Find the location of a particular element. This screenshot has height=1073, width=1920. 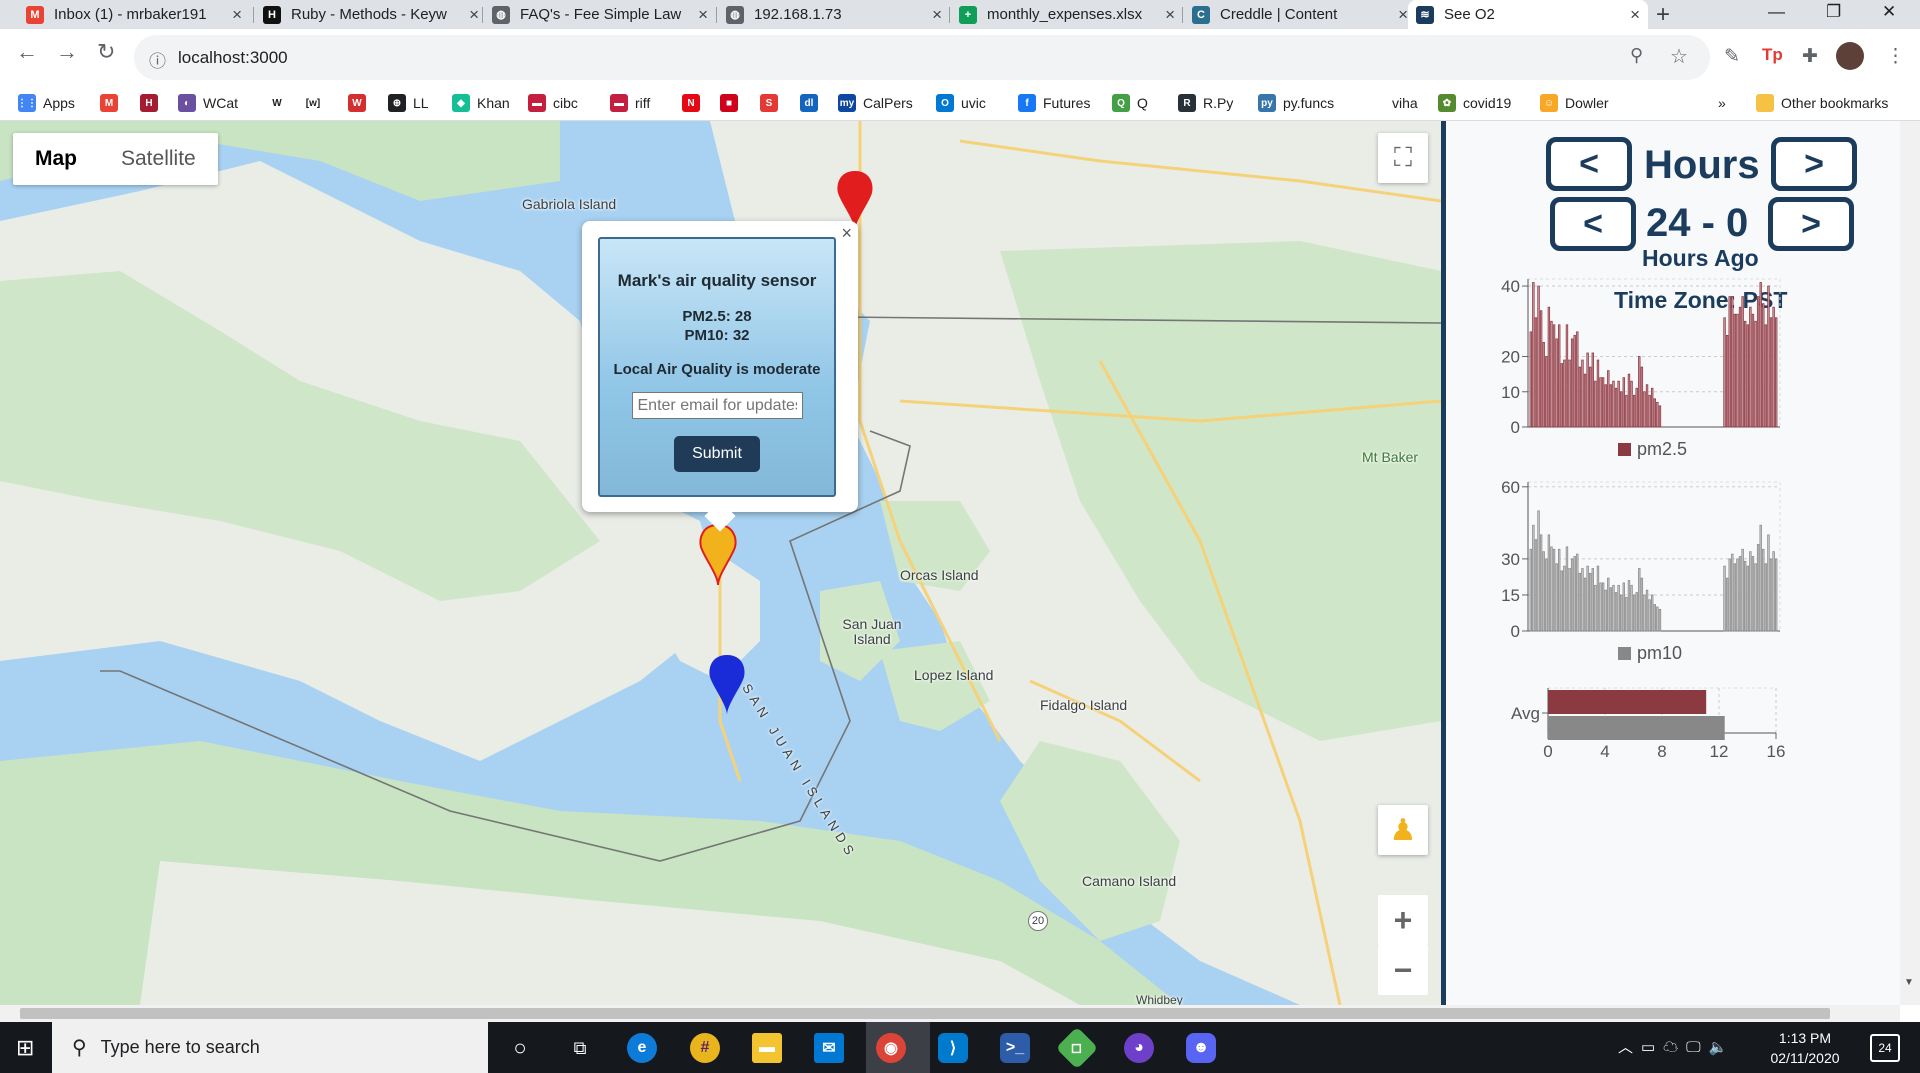

notifications-icon: 24 is located at coordinates (1885, 1048).